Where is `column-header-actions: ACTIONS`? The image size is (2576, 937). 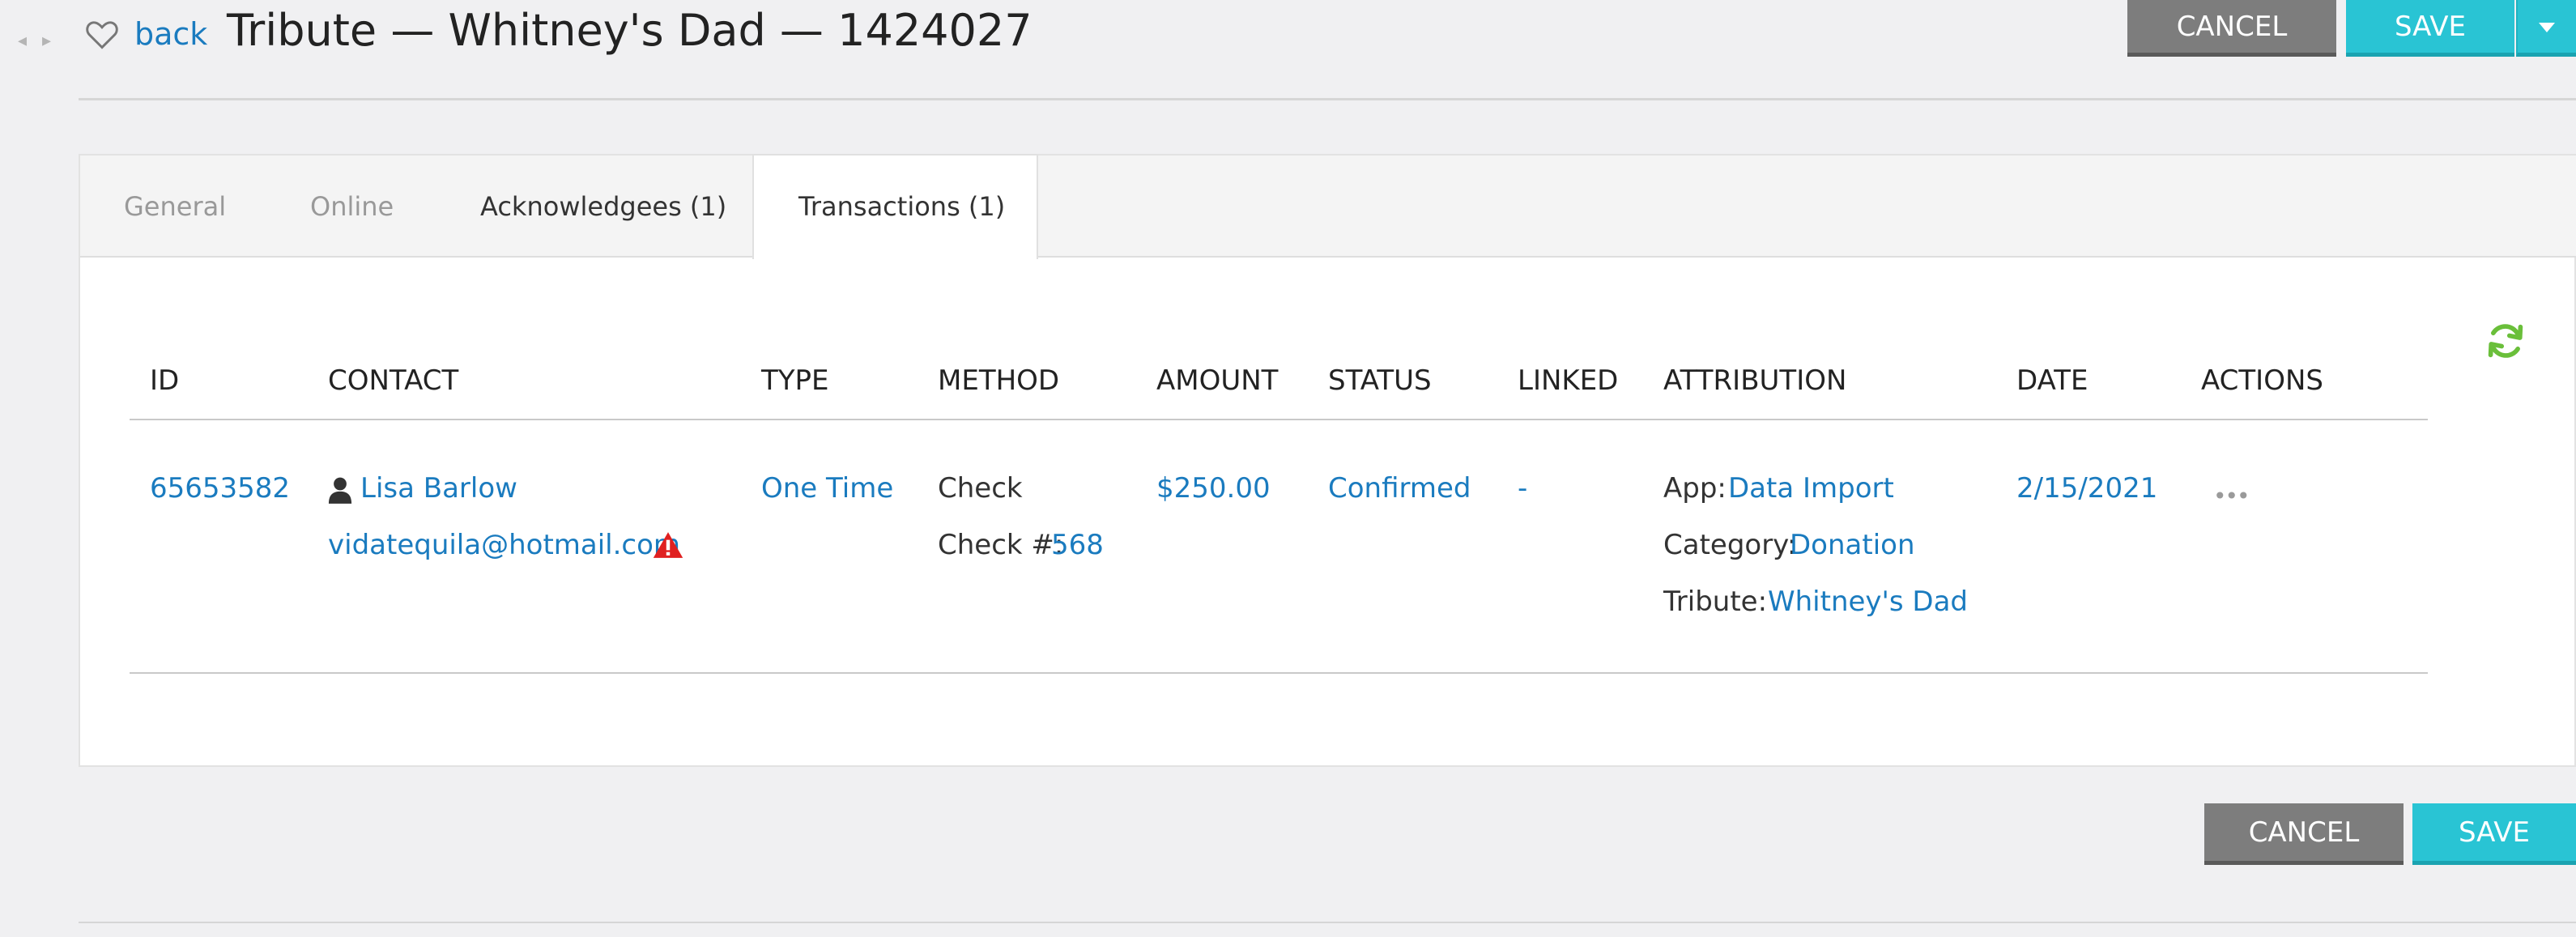 column-header-actions: ACTIONS is located at coordinates (2262, 380).